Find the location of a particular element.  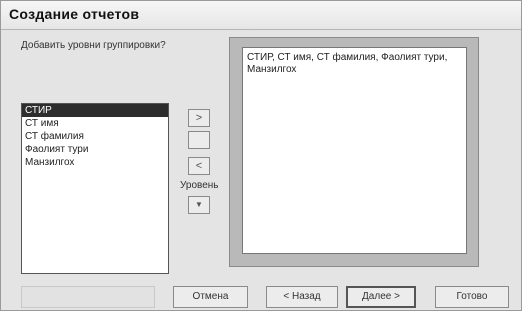

options-button is located at coordinates (88, 297).